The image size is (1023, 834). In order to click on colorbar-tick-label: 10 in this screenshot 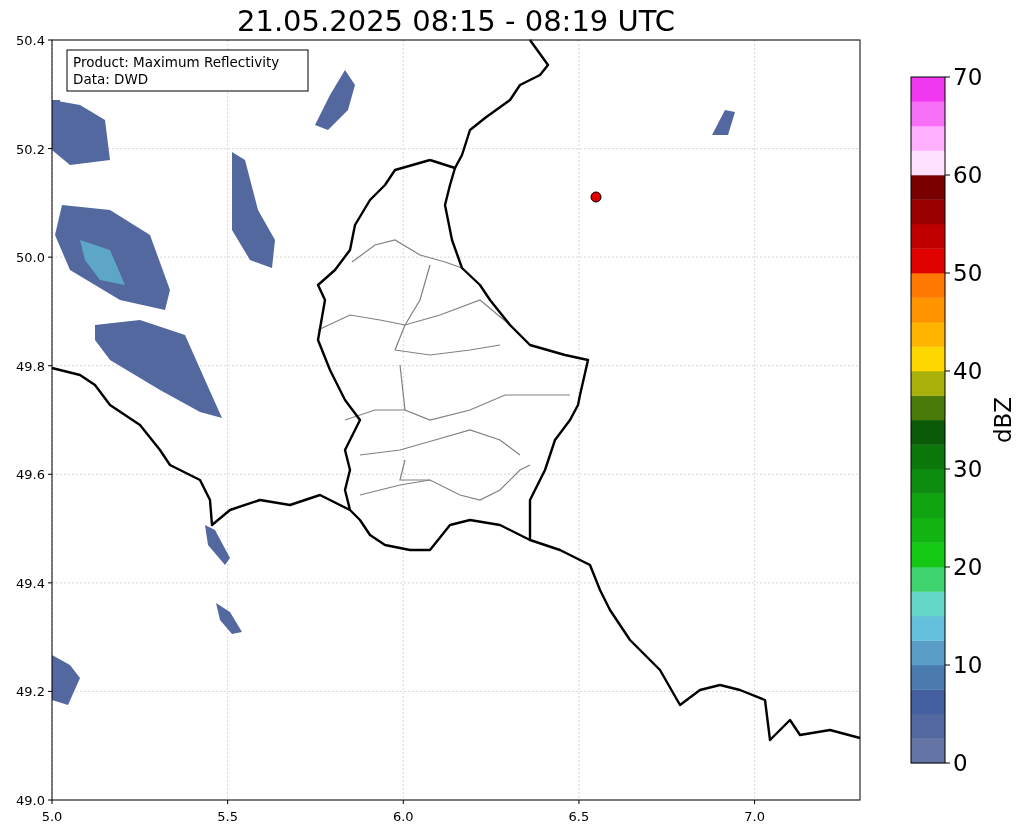, I will do `click(968, 665)`.